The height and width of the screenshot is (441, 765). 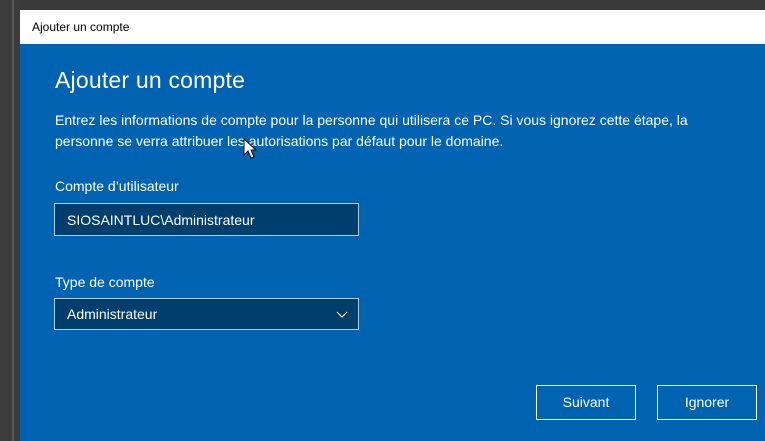 What do you see at coordinates (250, 148) in the screenshot?
I see `mouse-pointer-icon` at bounding box center [250, 148].